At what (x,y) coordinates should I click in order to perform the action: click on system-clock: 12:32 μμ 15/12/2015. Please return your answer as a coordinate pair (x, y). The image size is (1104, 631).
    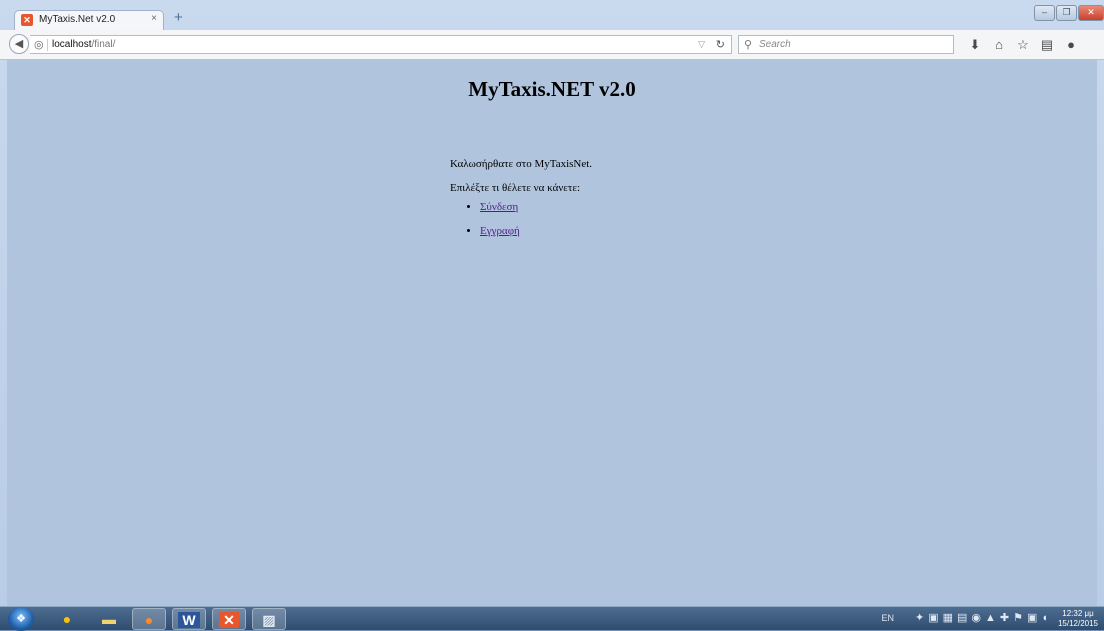
    Looking at the image, I should click on (1078, 619).